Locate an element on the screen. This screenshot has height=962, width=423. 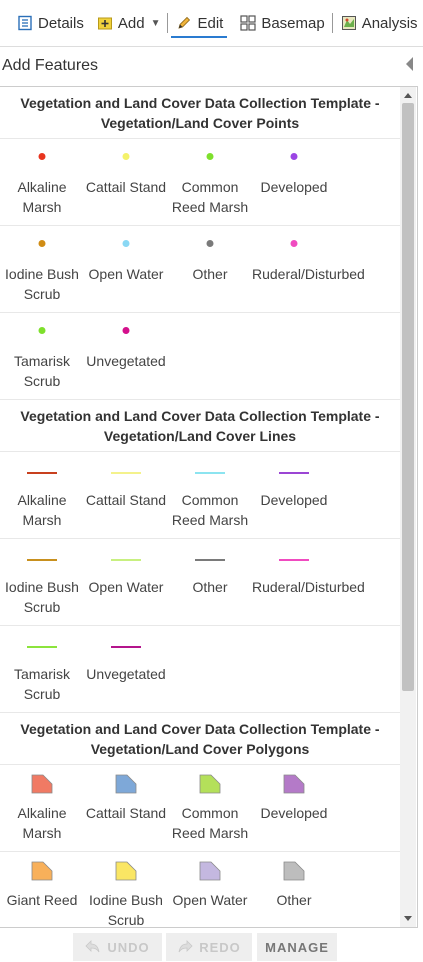
basemap-button: Basemap is located at coordinates (281, 23).